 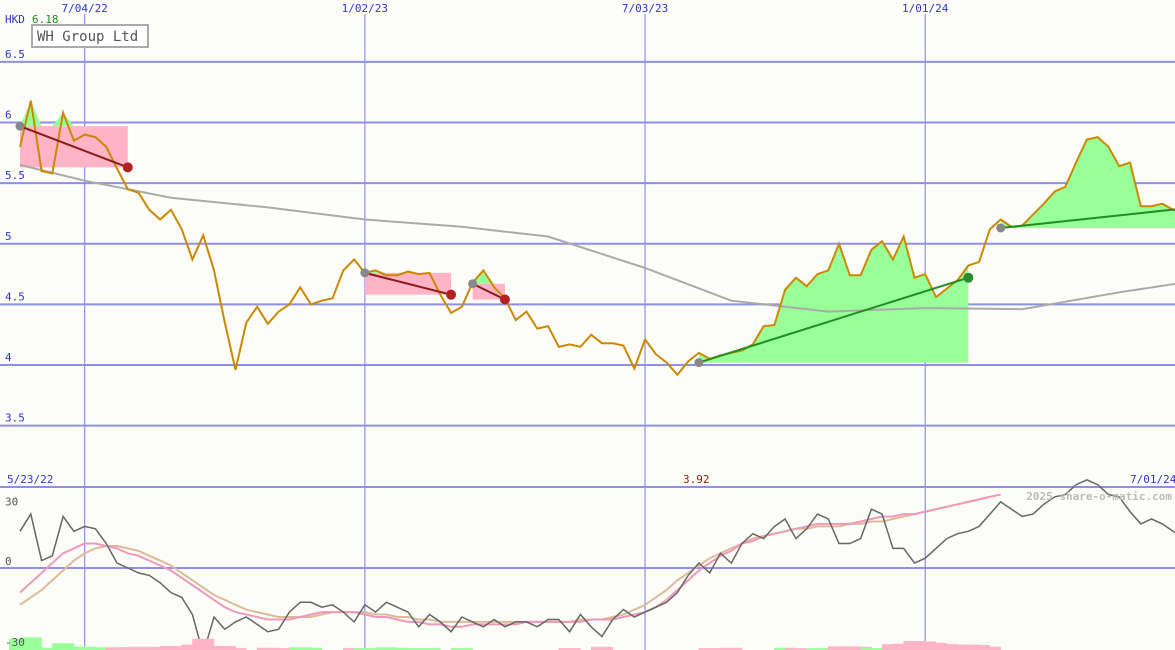 What do you see at coordinates (15, 418) in the screenshot?
I see `y-tick-label: 3.5` at bounding box center [15, 418].